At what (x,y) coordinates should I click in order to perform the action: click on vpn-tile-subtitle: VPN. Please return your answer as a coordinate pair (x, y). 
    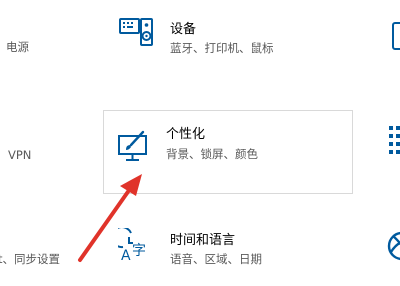
    Looking at the image, I should click on (20, 155).